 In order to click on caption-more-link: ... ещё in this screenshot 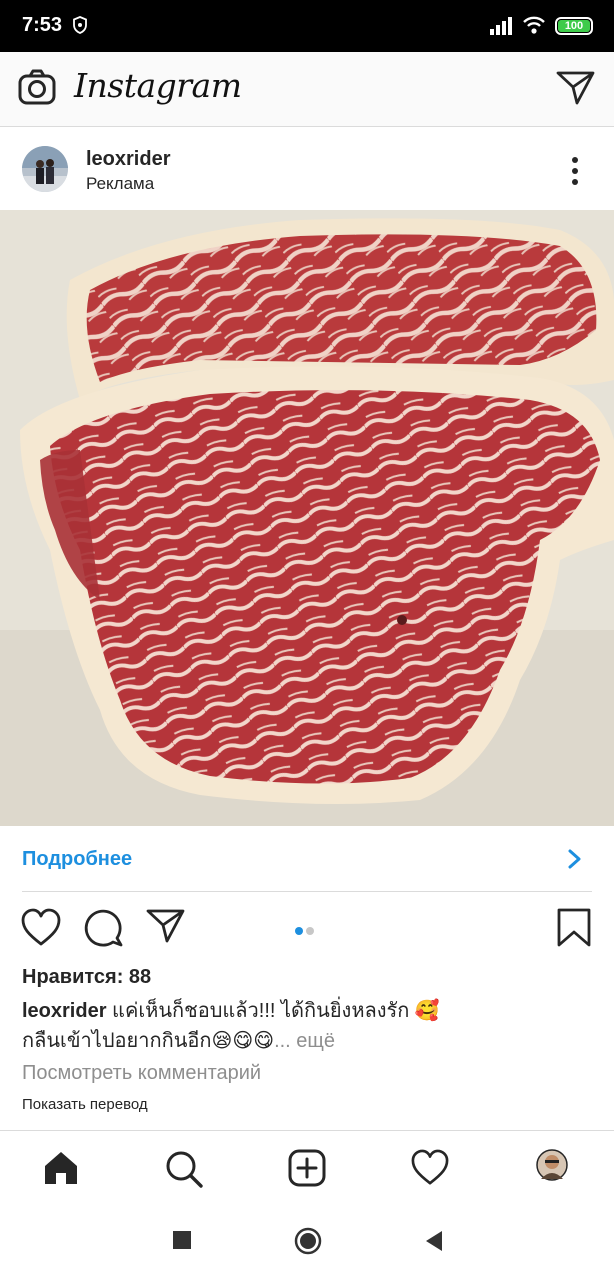, I will do `click(304, 1041)`.